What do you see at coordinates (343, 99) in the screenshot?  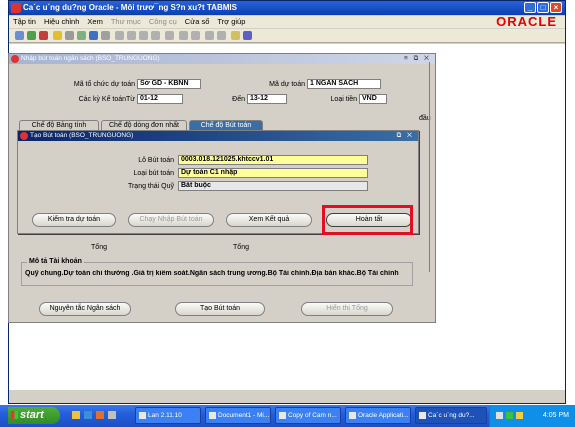 I see `currency-label: Loại tiền` at bounding box center [343, 99].